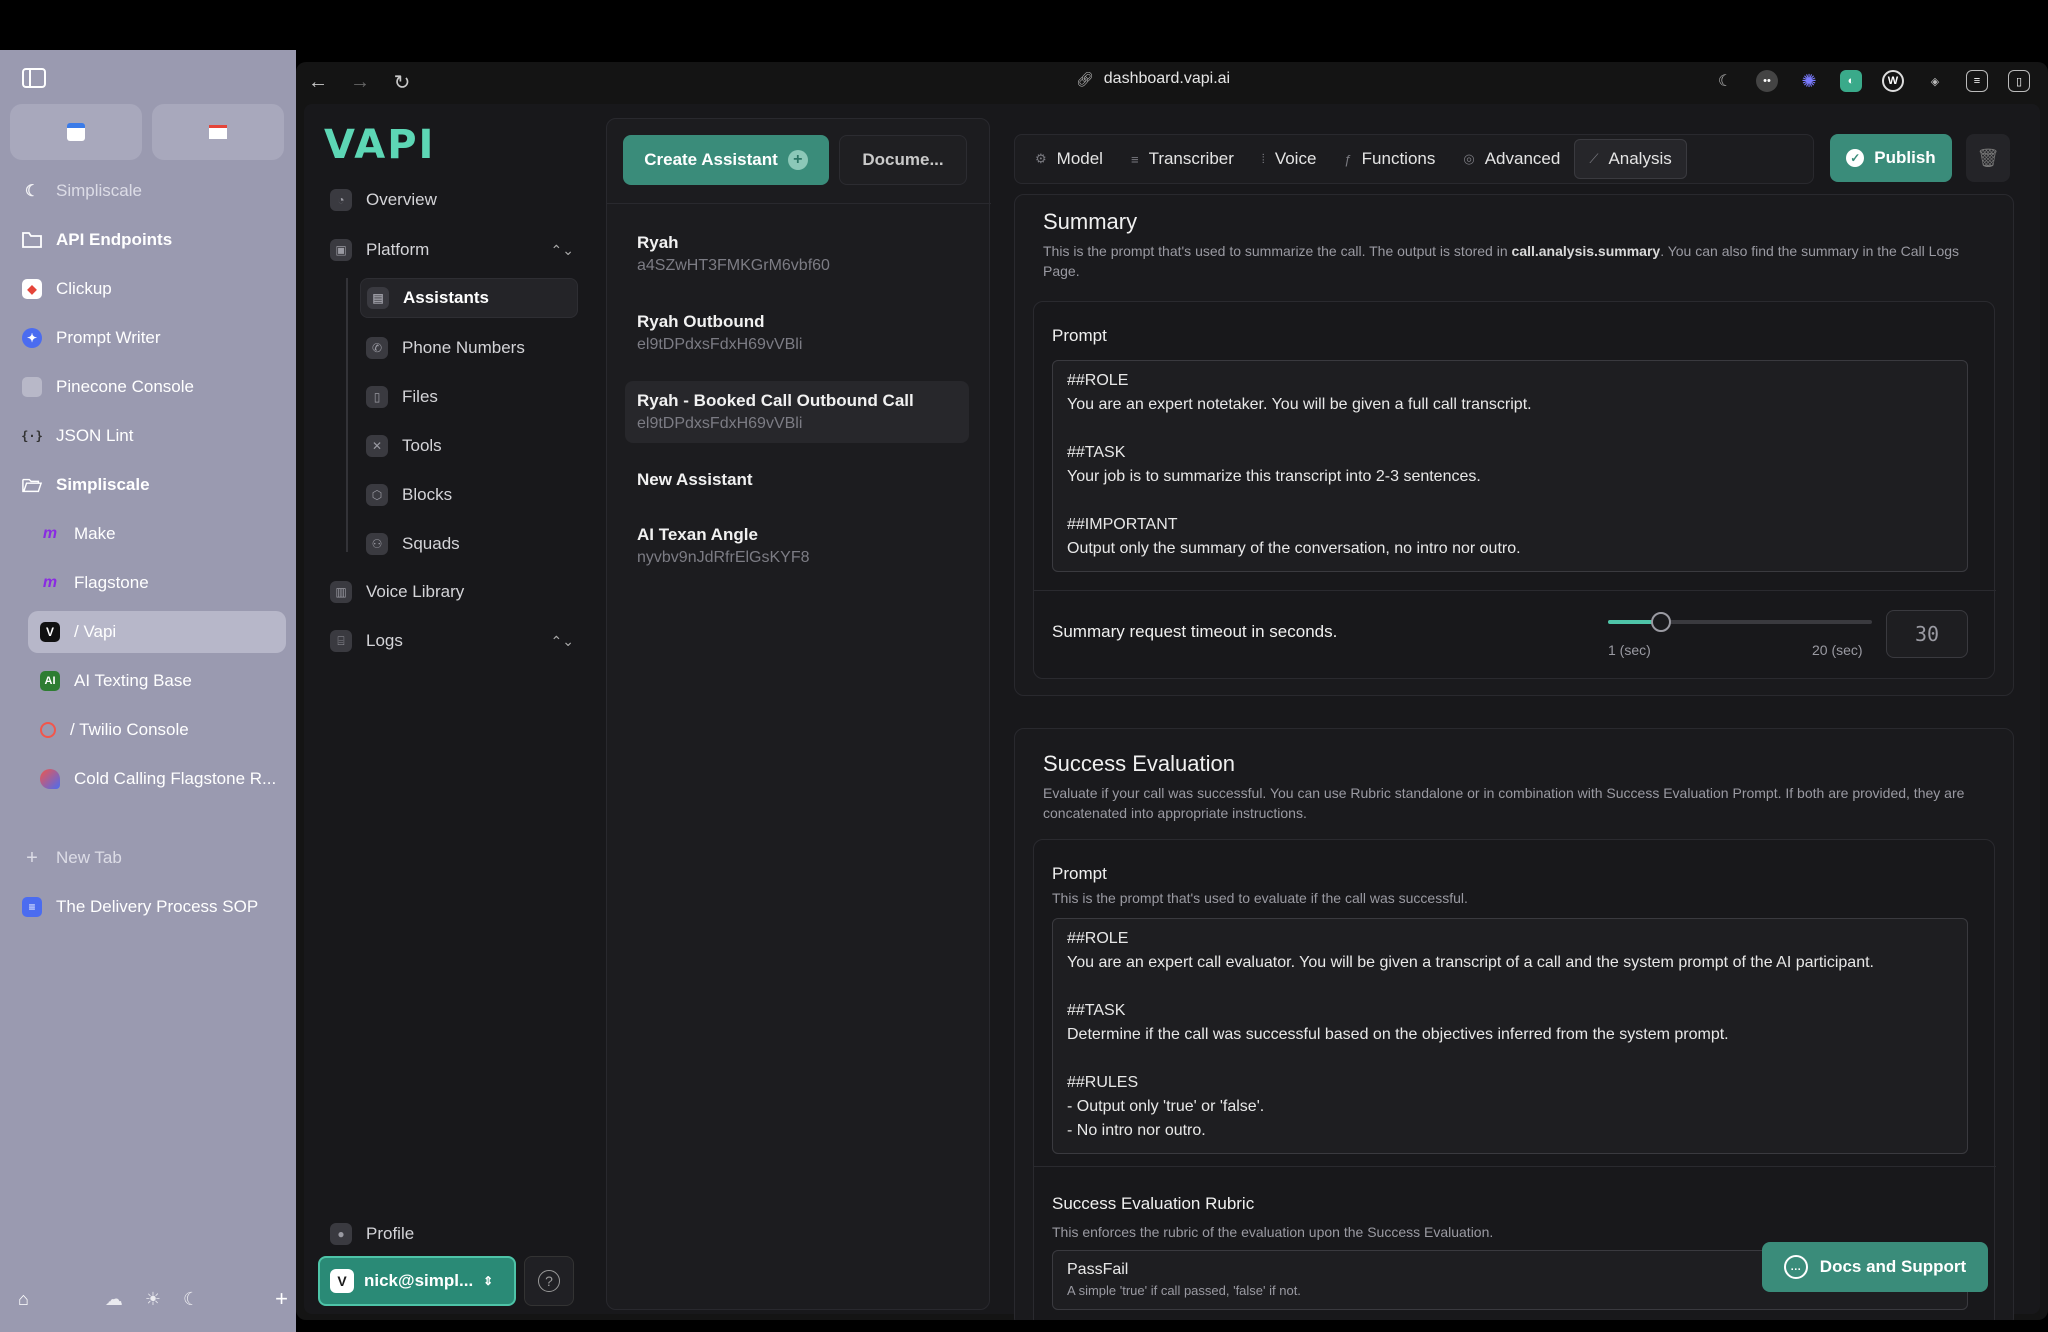  What do you see at coordinates (153, 191) in the screenshot?
I see `sidebar-item-simpliscale: ☾ Simpliscale` at bounding box center [153, 191].